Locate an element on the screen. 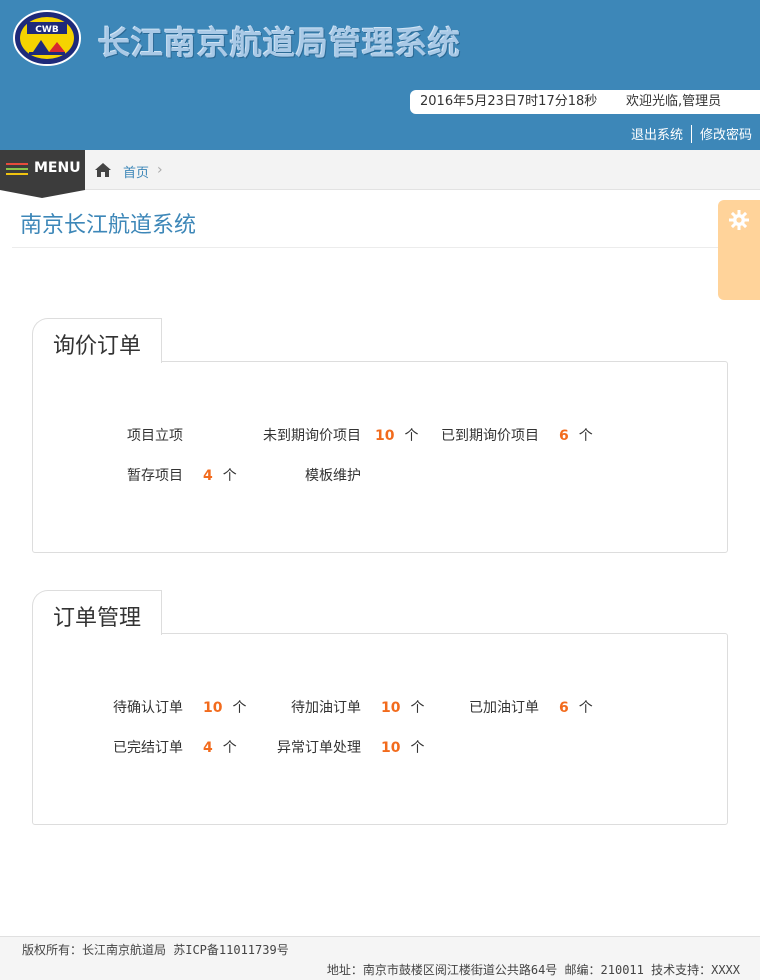 The height and width of the screenshot is (980, 760). refueled-orders-link: 已加油订单 6 个 is located at coordinates (531, 707).